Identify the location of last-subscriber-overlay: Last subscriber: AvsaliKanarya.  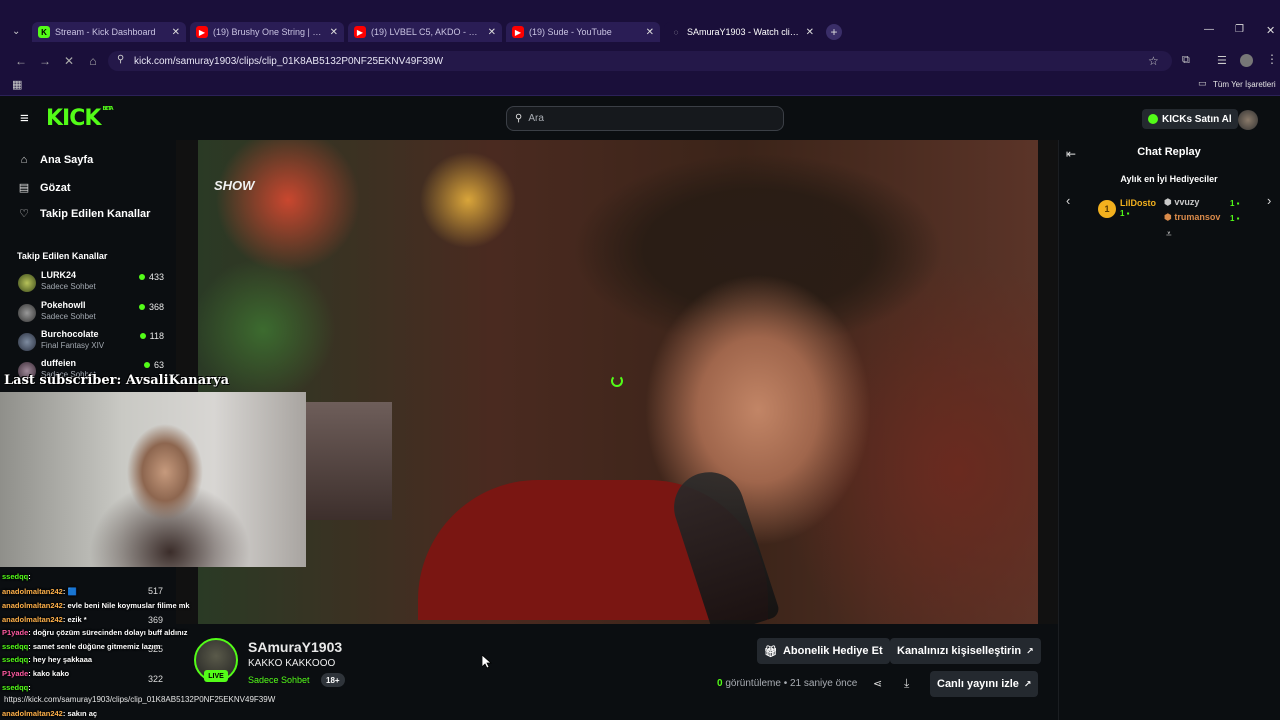
(116, 380).